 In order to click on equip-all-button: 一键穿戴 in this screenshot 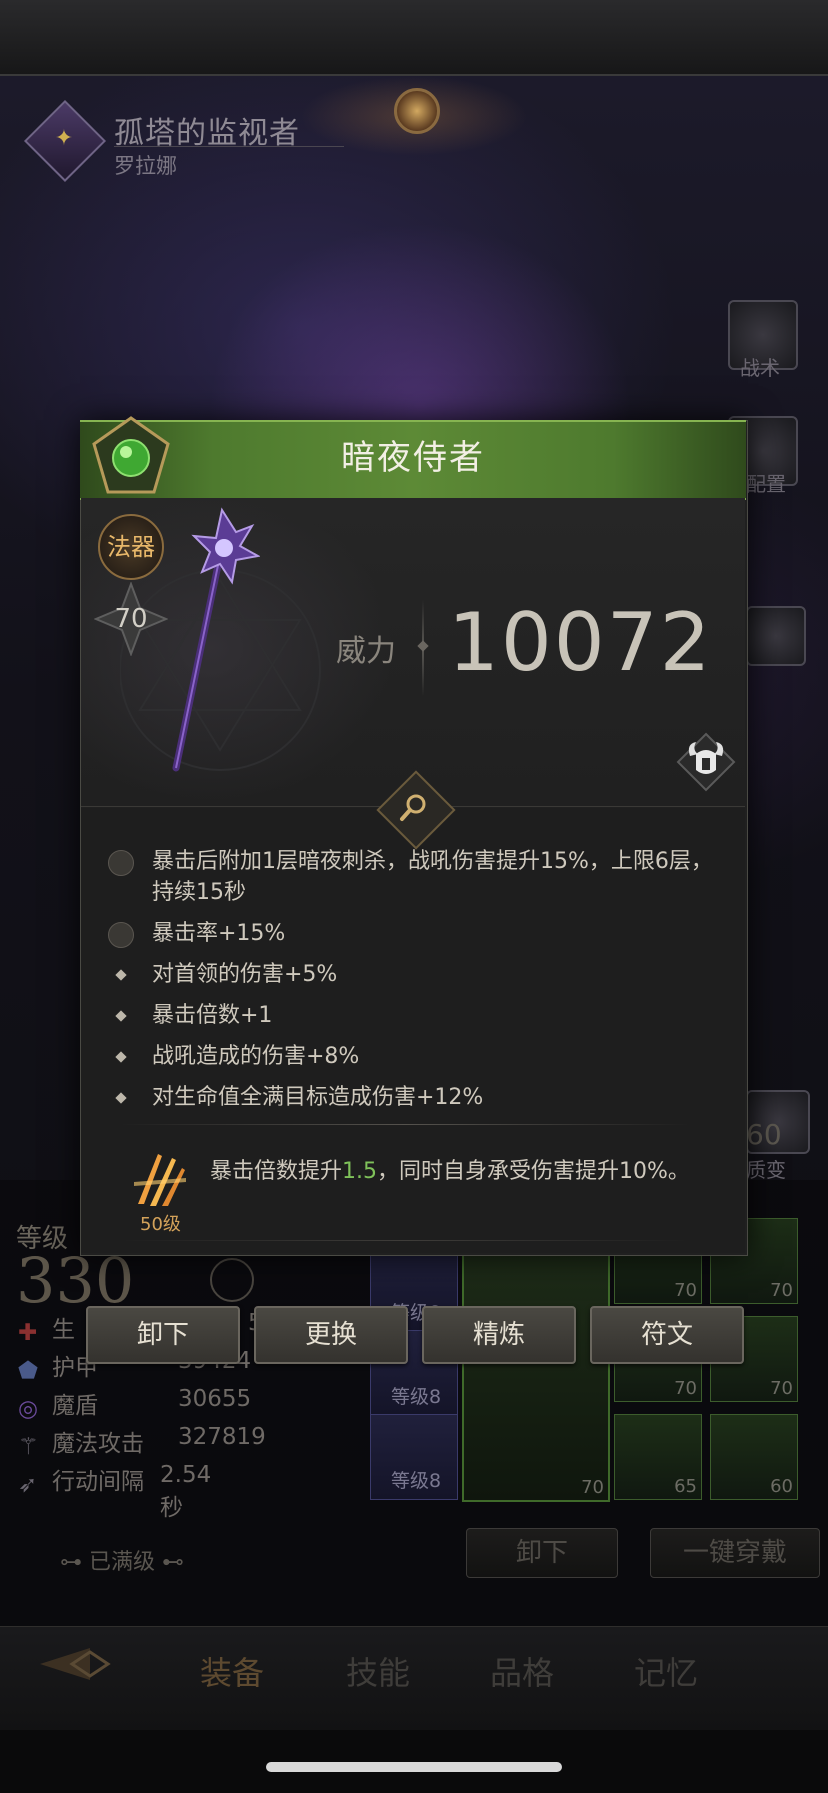, I will do `click(735, 1553)`.